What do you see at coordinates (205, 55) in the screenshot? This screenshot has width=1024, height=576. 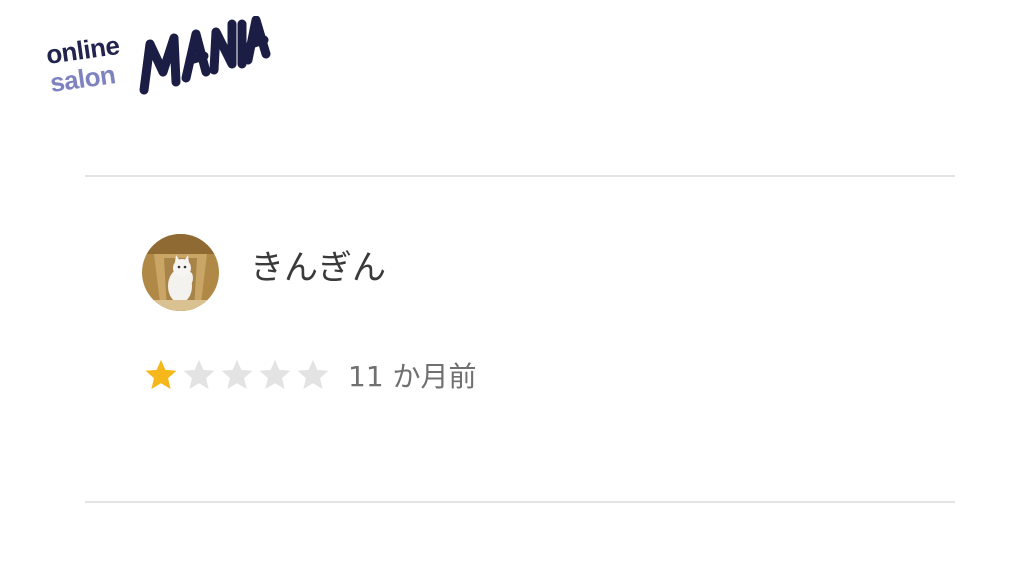 I see `logo-mania-wordmark` at bounding box center [205, 55].